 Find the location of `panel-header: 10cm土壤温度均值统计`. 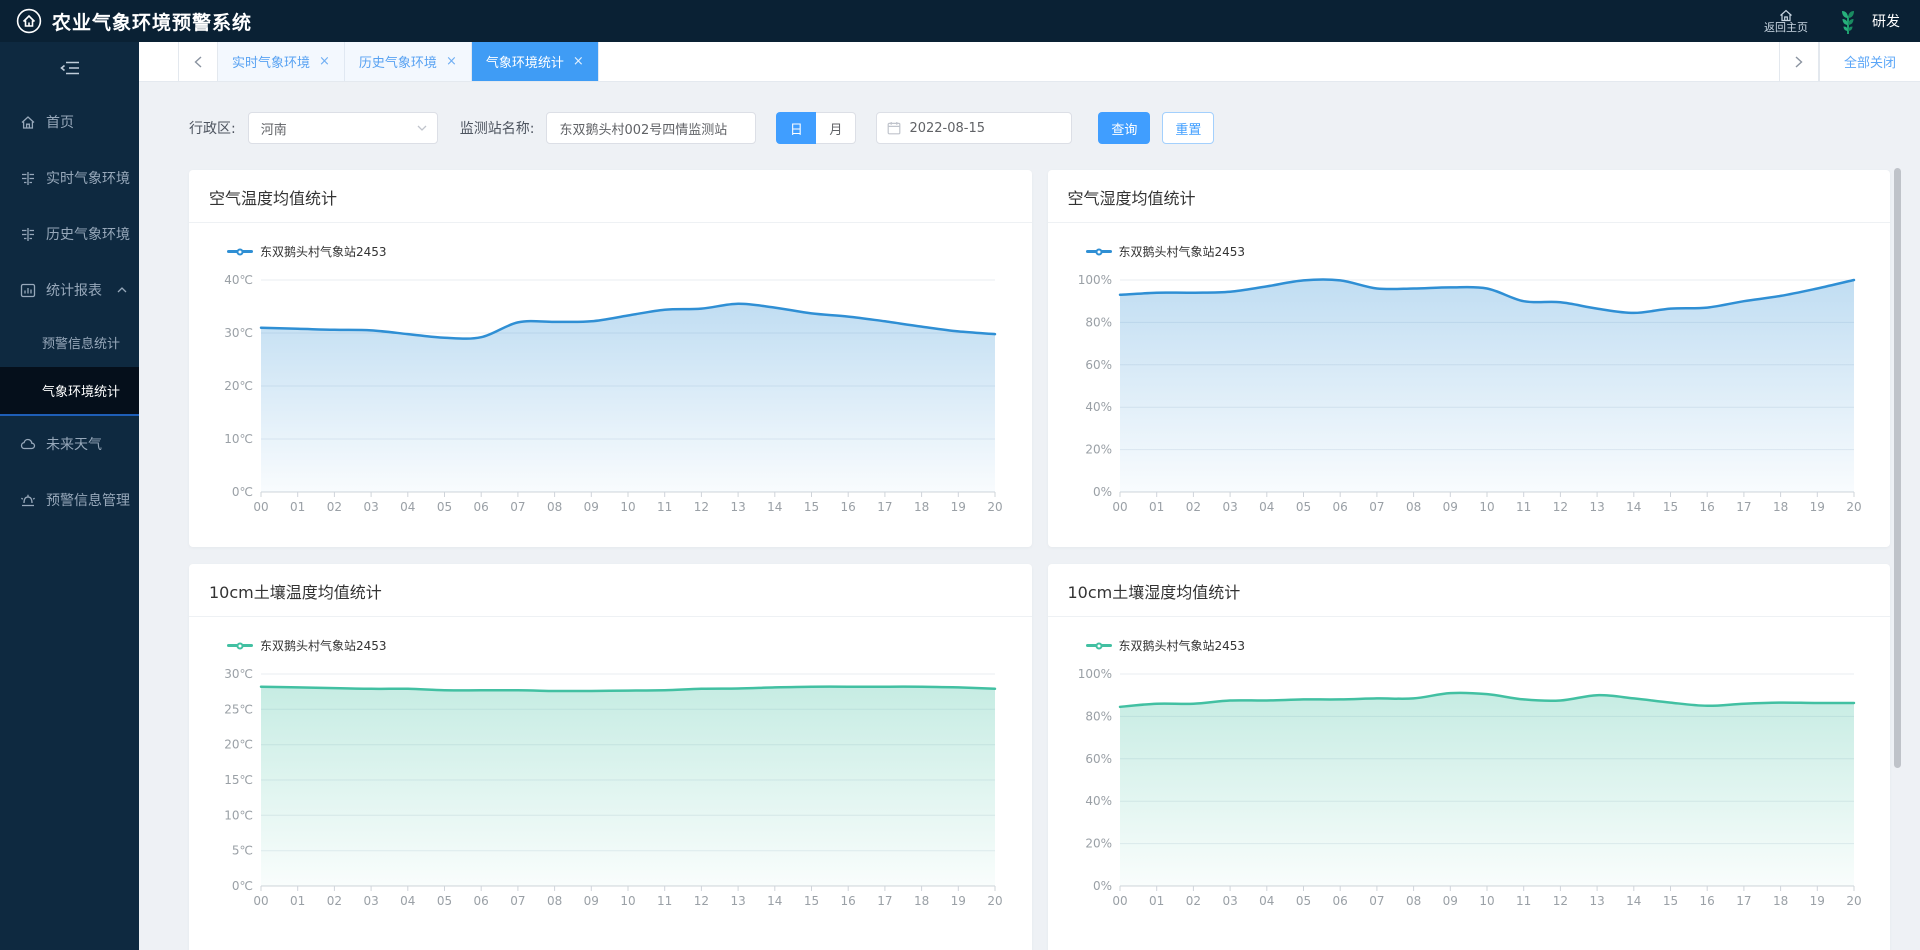

panel-header: 10cm土壤温度均值统计 is located at coordinates (610, 590).